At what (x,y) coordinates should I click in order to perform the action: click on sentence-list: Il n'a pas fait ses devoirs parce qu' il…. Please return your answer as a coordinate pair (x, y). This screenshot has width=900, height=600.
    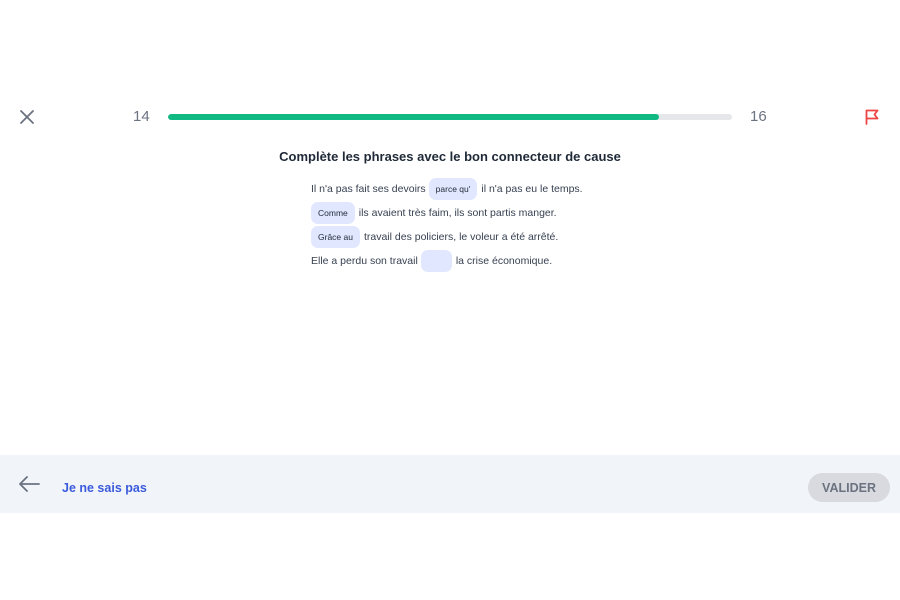
    Looking at the image, I should click on (447, 225).